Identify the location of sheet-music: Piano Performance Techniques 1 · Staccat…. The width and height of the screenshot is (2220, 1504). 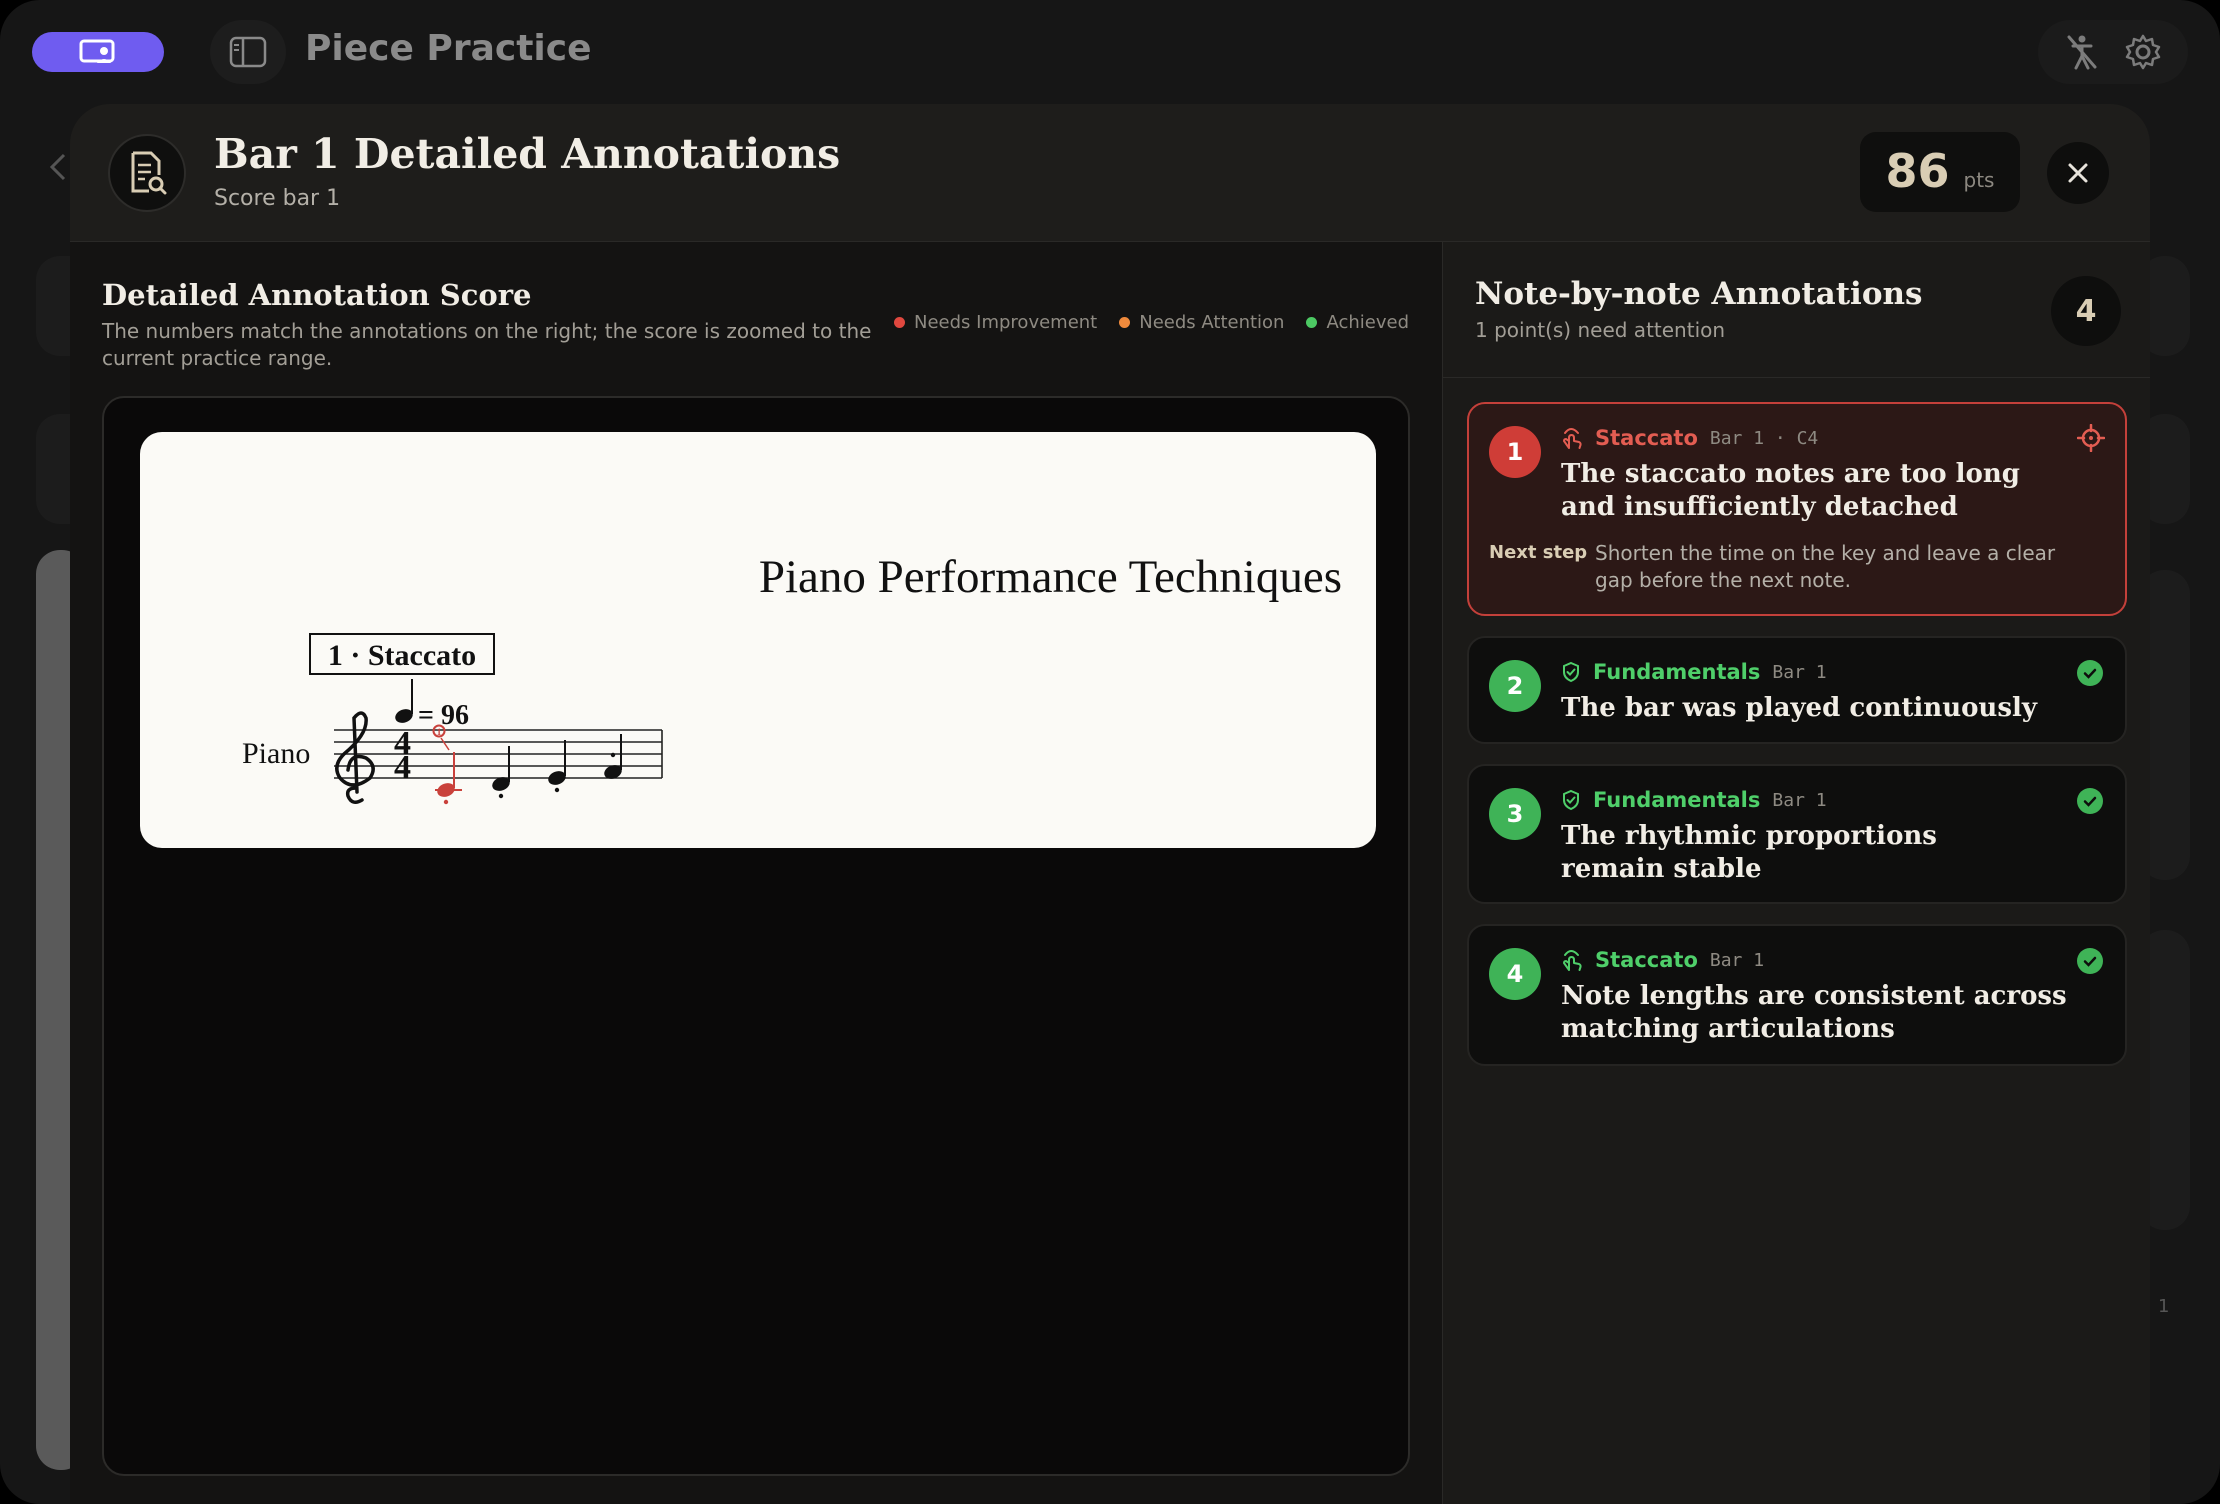
(792, 678).